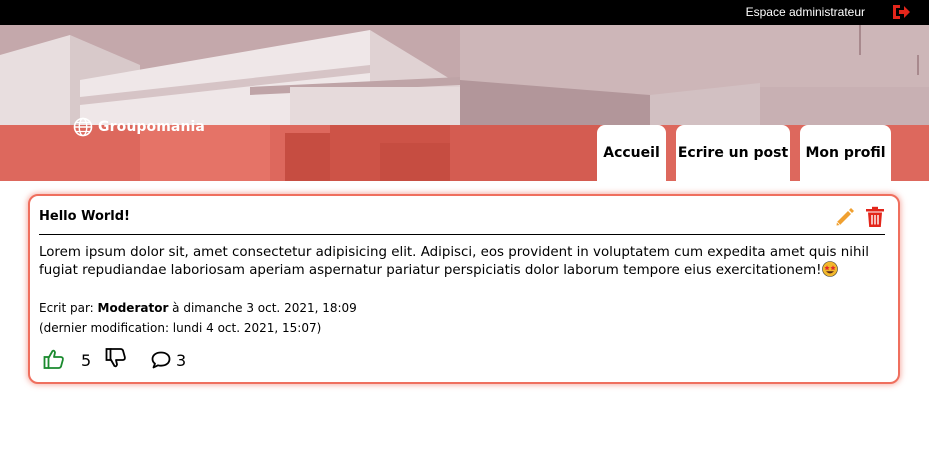 The height and width of the screenshot is (456, 929). Describe the element at coordinates (68, 308) in the screenshot. I see `written-by-label: Ecrit par:` at that location.